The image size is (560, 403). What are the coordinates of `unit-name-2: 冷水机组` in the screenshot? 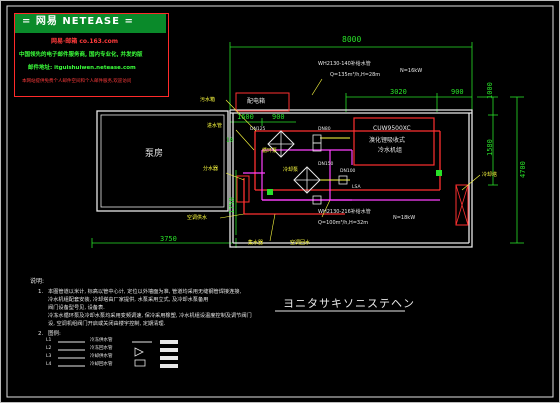 It's located at (390, 150).